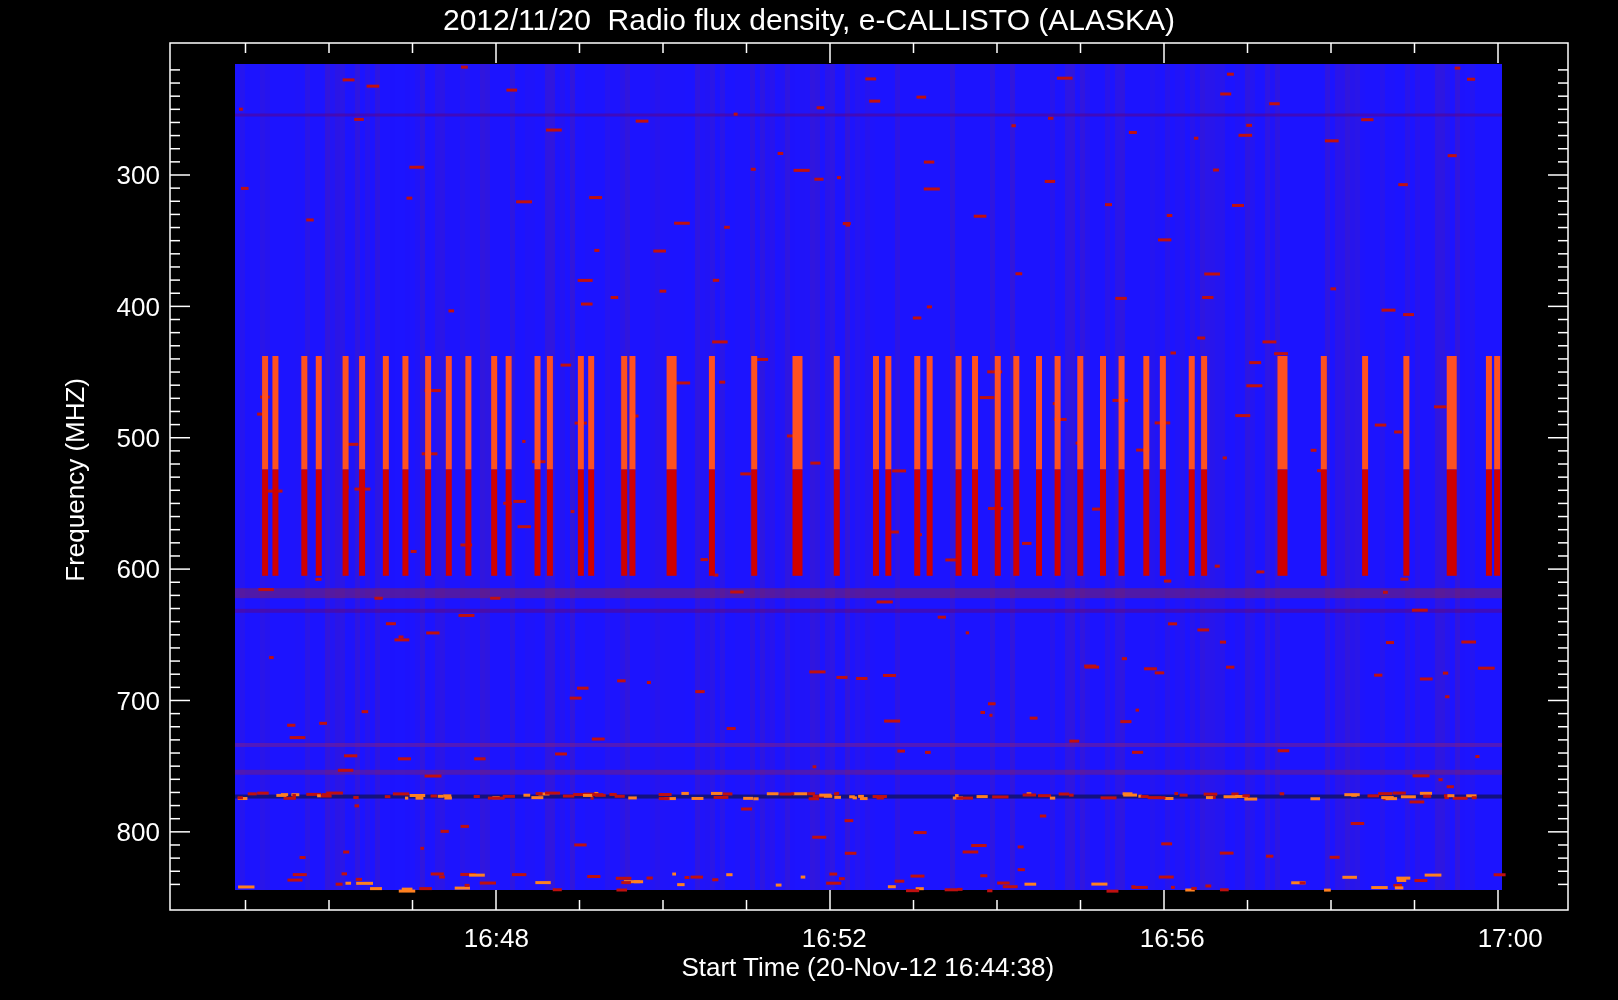  What do you see at coordinates (809, 19) in the screenshot?
I see `chart-title: 2012/11/20 Radio flux density, e-CALLISTO (ALASKA)` at bounding box center [809, 19].